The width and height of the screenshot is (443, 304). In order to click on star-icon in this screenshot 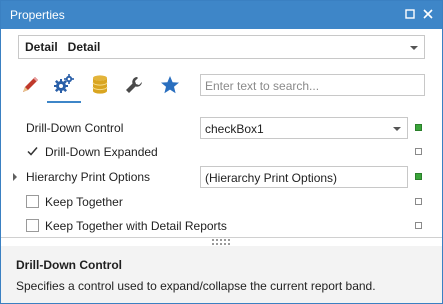, I will do `click(170, 85)`.